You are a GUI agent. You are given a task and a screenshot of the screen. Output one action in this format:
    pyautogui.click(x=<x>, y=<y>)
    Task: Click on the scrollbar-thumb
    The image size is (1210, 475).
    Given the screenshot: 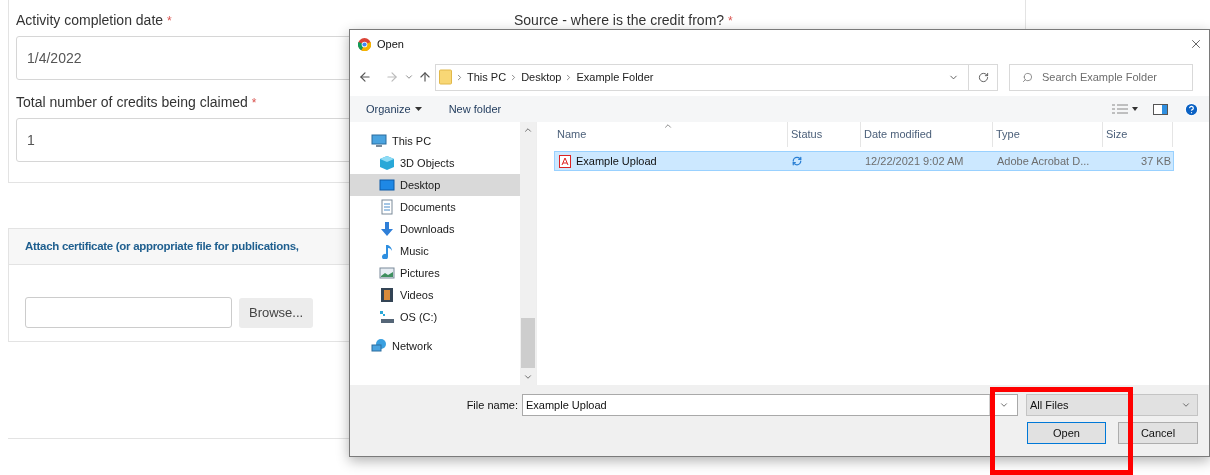 What is the action you would take?
    pyautogui.click(x=528, y=343)
    